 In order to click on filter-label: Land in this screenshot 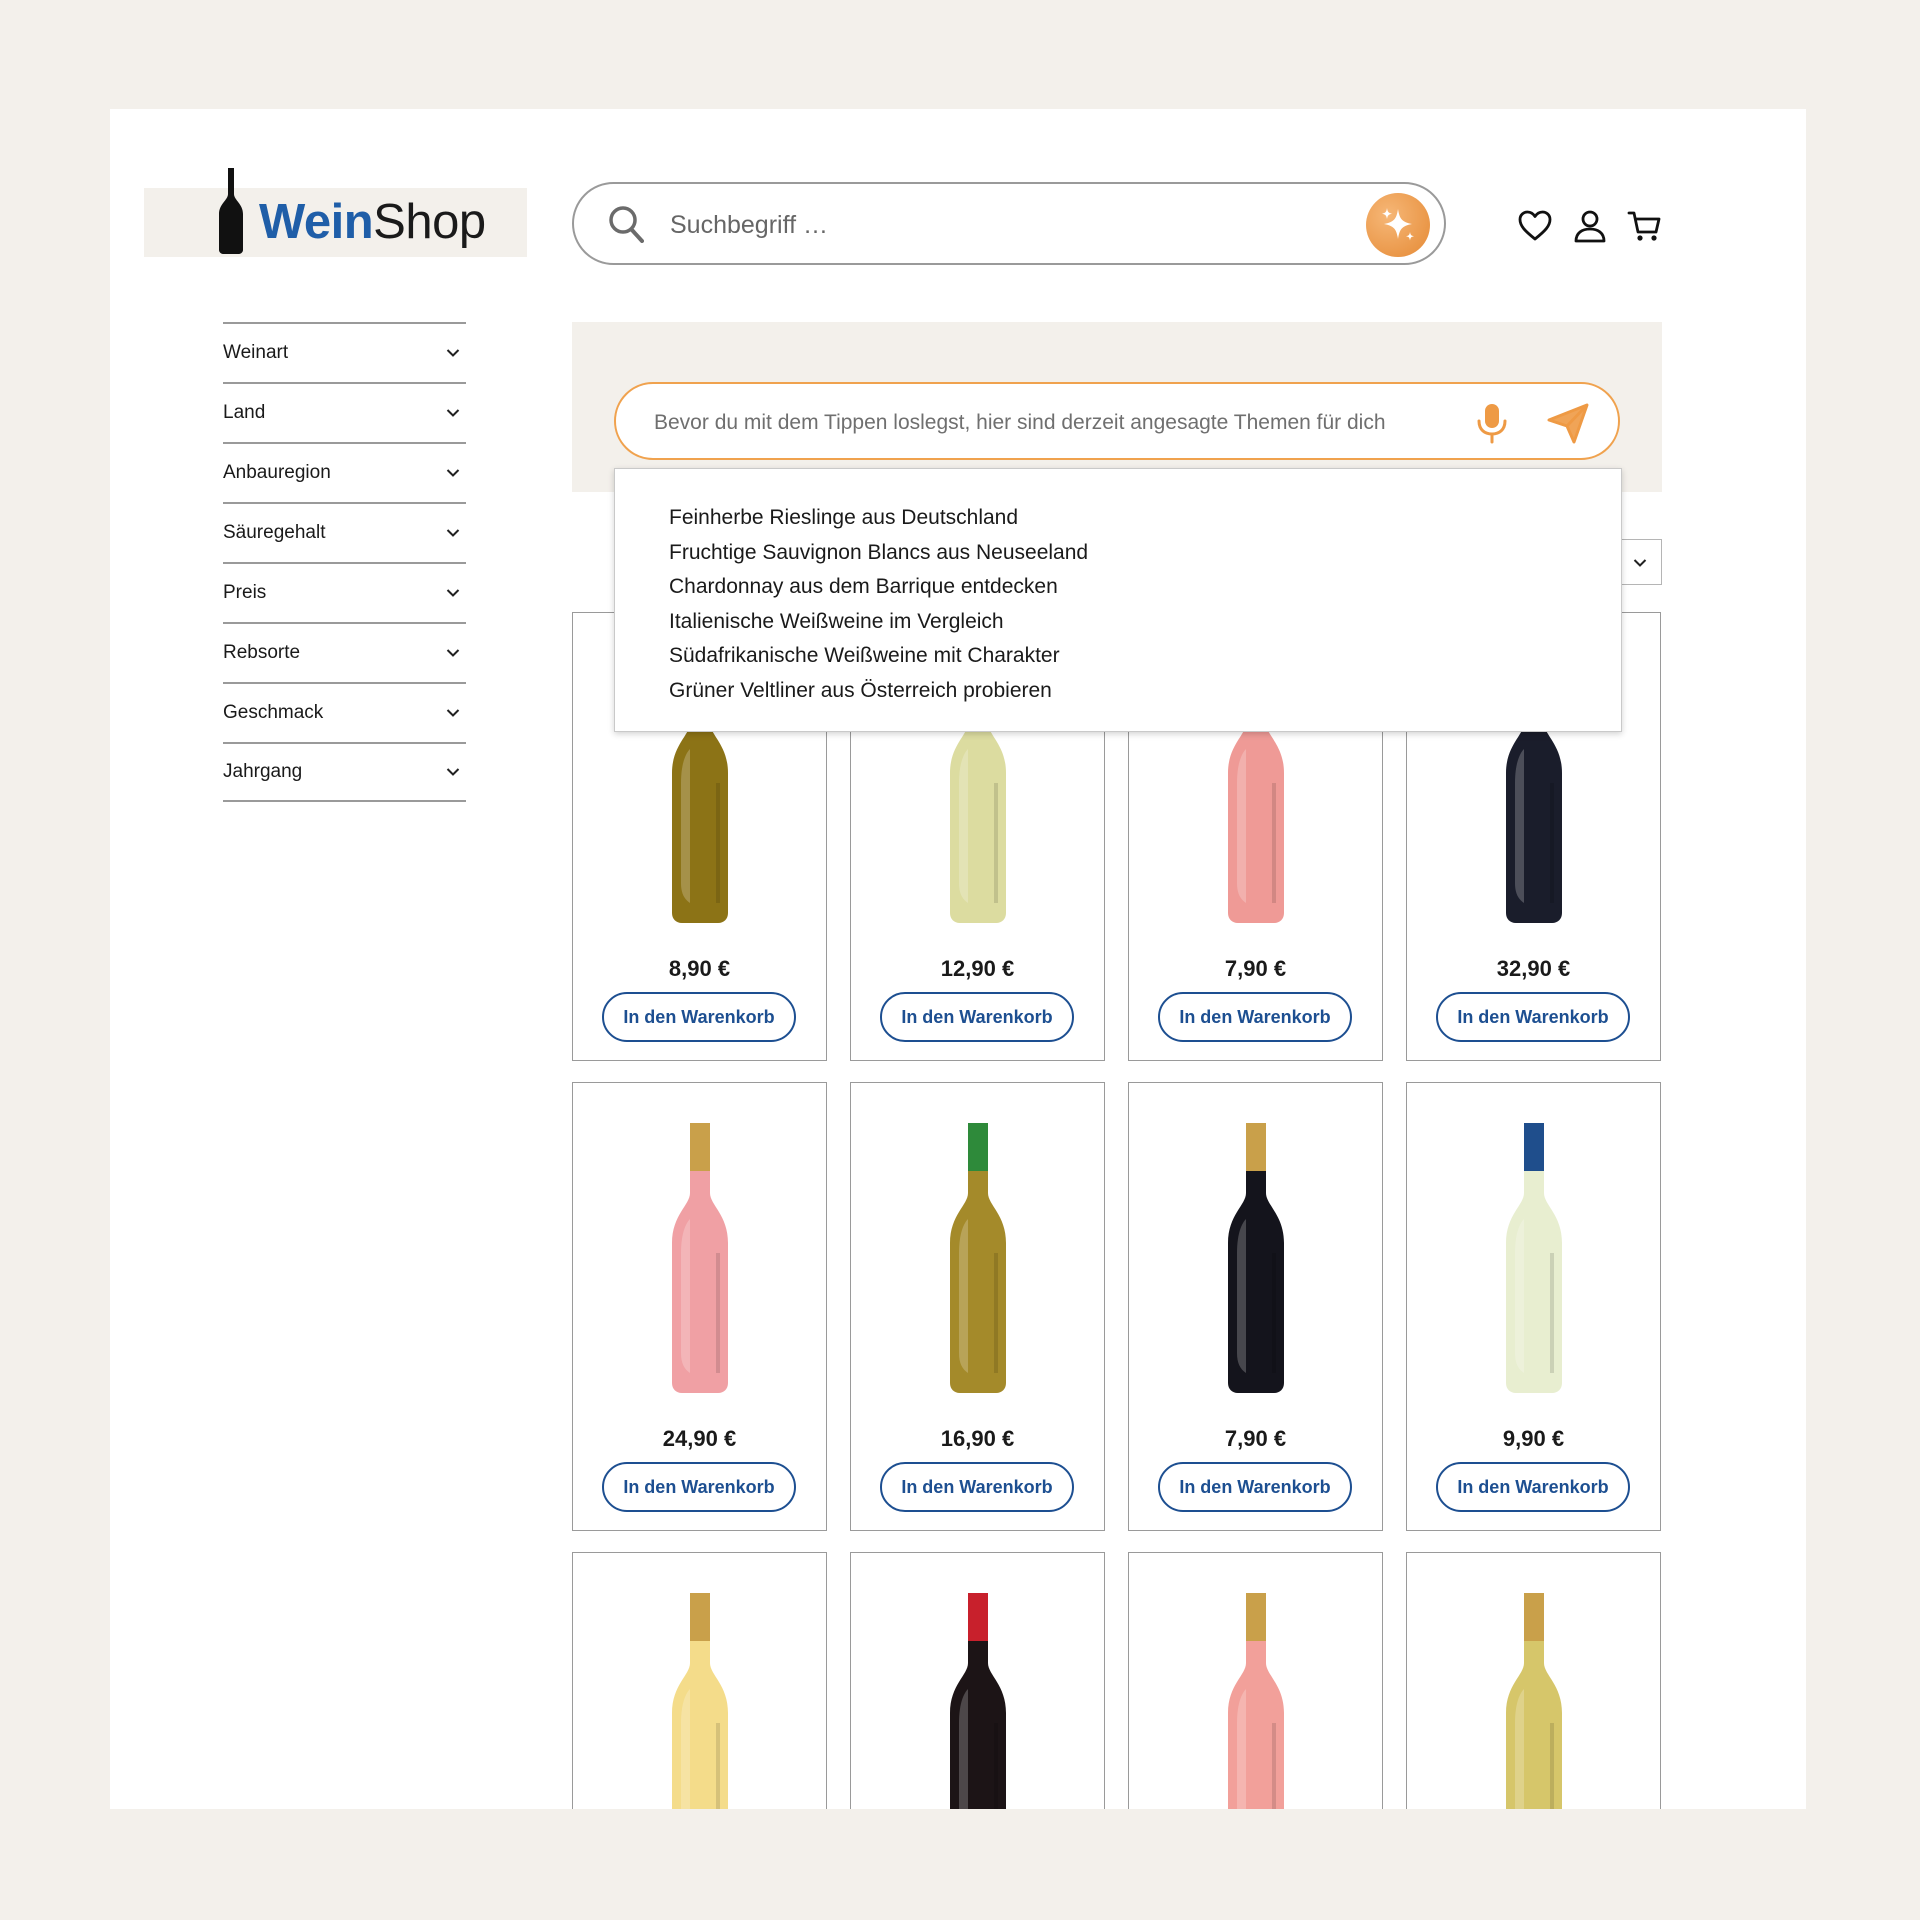, I will do `click(244, 412)`.